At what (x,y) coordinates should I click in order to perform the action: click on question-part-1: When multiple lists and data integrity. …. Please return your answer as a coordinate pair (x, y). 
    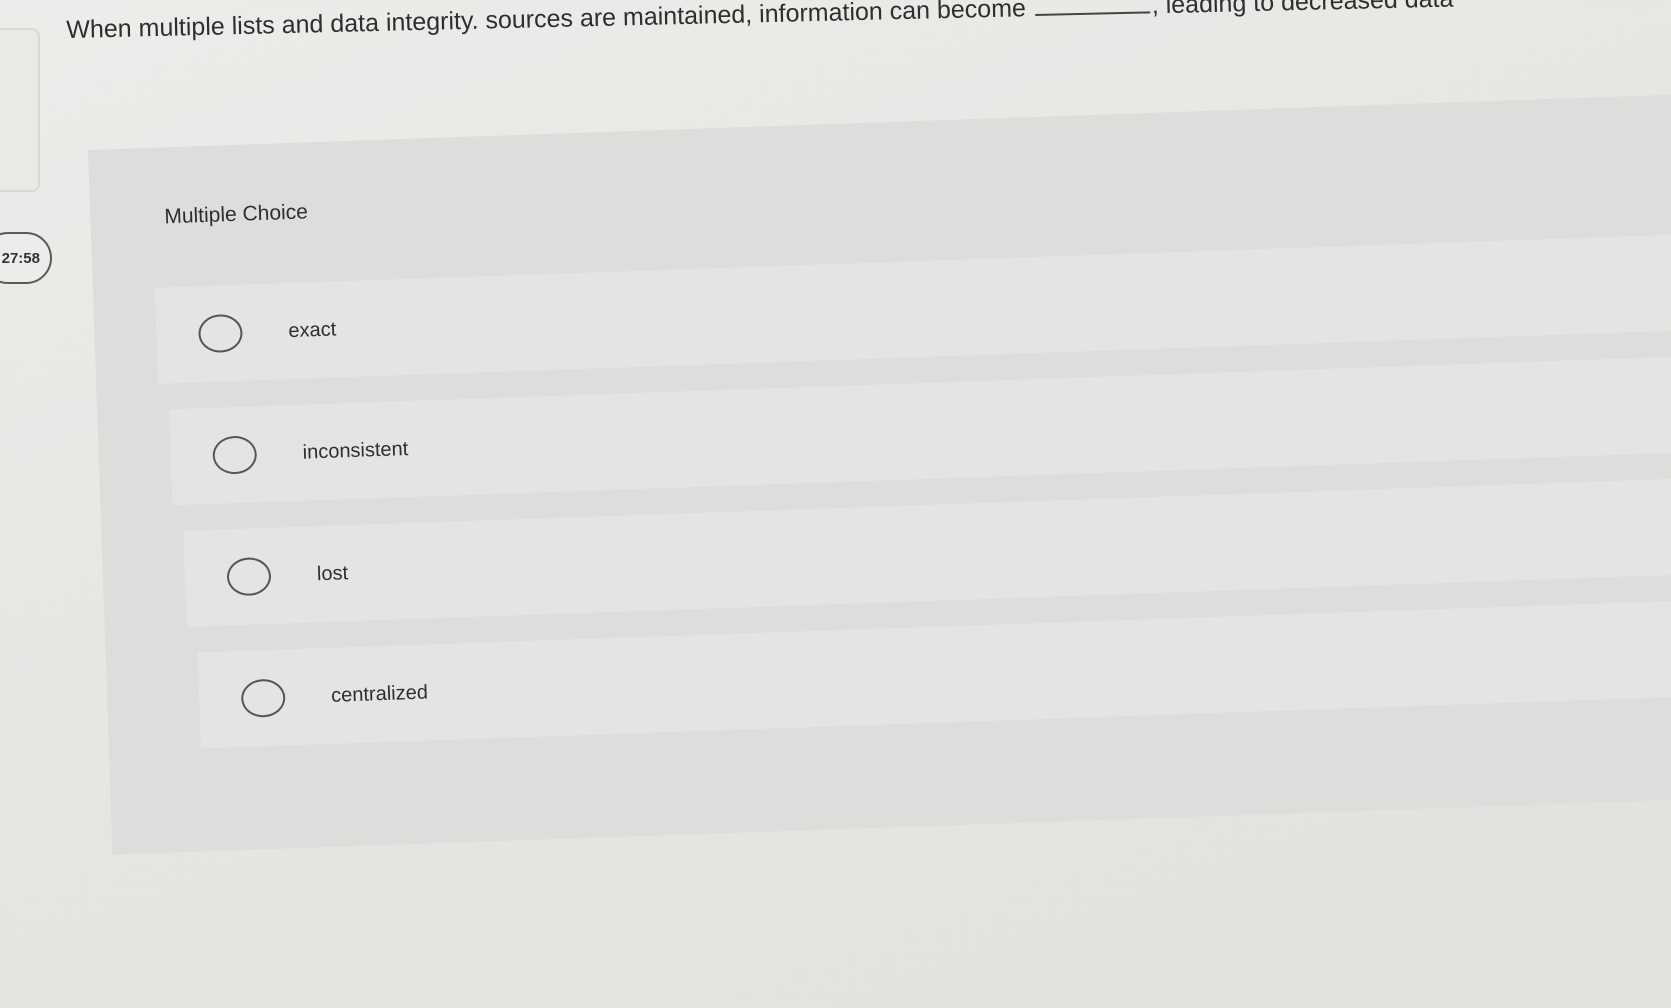
    Looking at the image, I should click on (546, 22).